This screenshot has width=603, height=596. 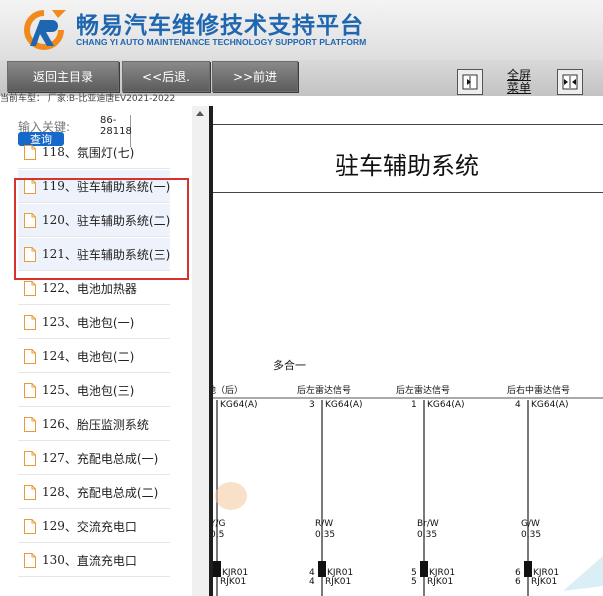 I want to click on return-home-button: 返回主目录, so click(x=63, y=76).